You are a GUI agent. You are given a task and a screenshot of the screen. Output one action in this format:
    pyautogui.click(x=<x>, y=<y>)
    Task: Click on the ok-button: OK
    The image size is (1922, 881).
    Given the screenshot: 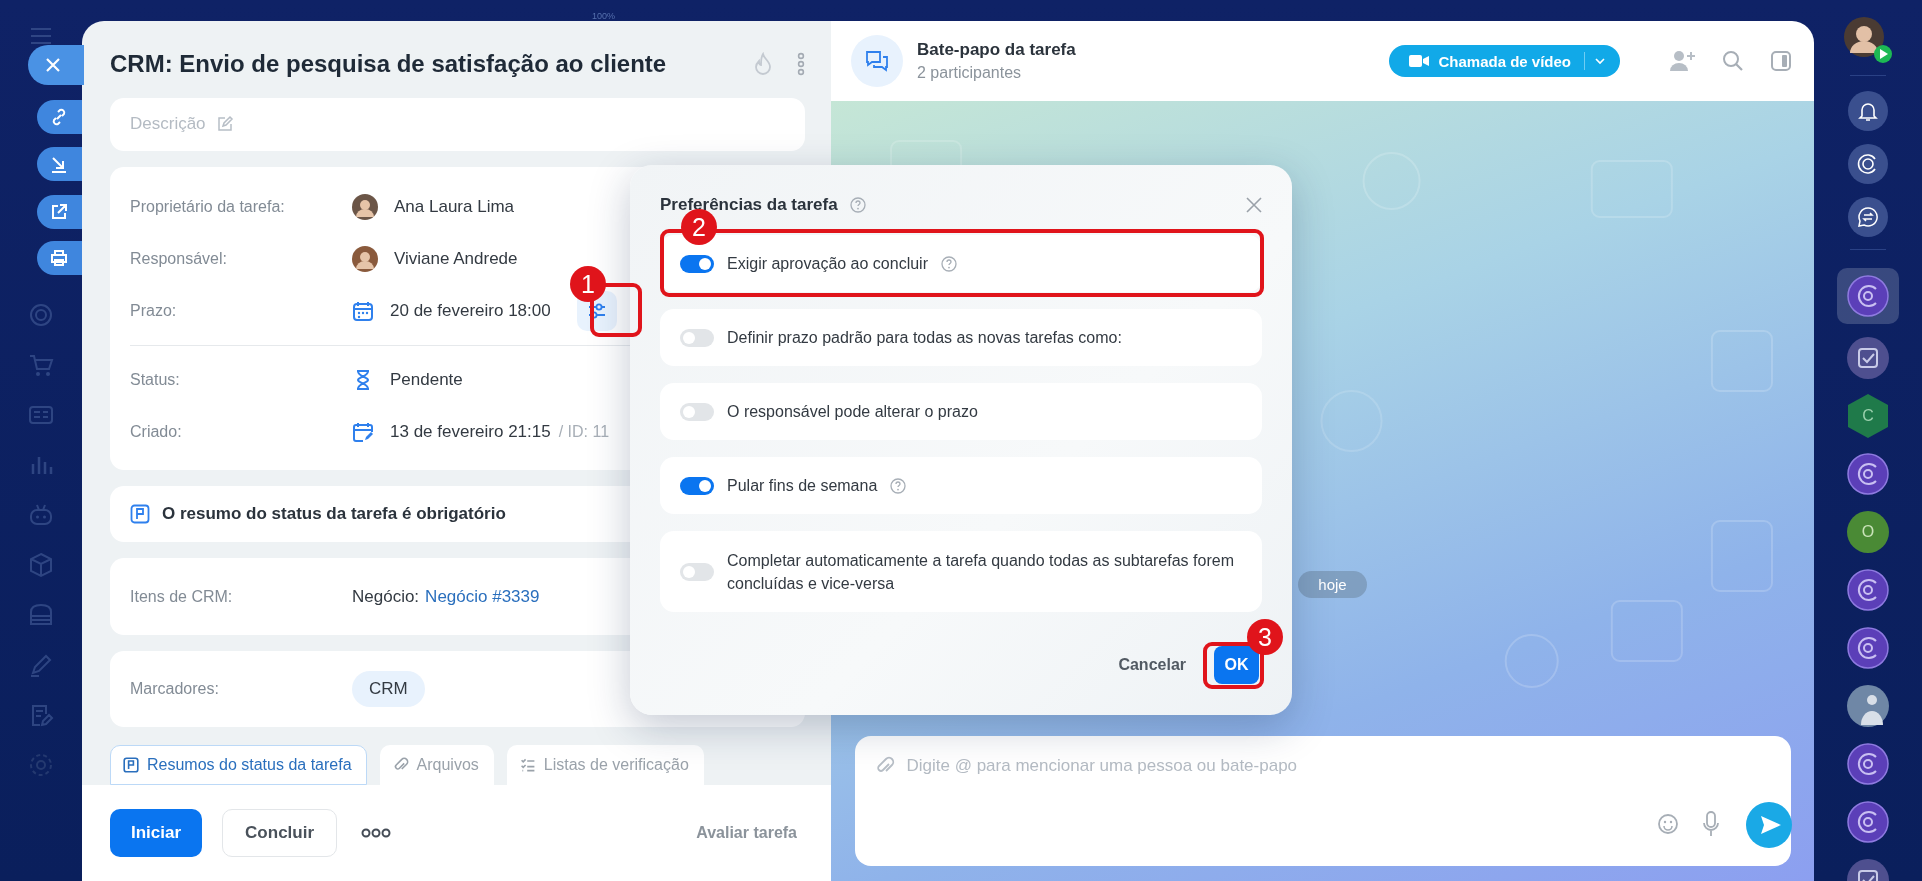 What is the action you would take?
    pyautogui.click(x=1236, y=665)
    